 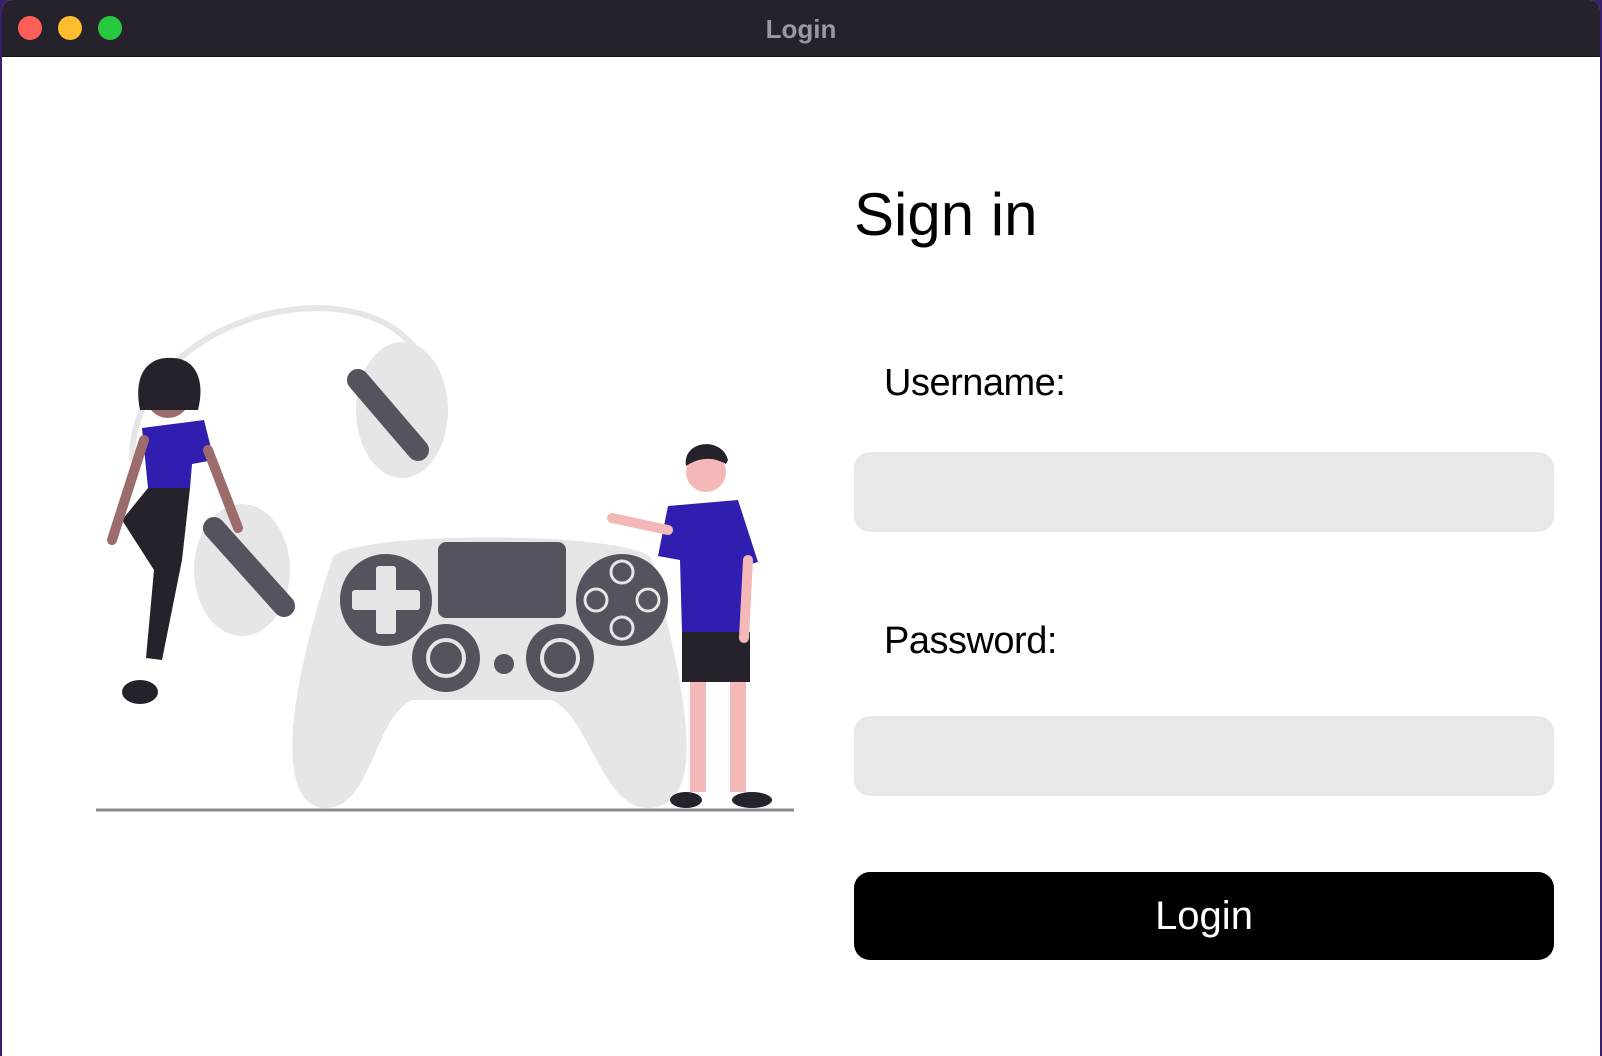 What do you see at coordinates (1204, 492) in the screenshot?
I see `username-input` at bounding box center [1204, 492].